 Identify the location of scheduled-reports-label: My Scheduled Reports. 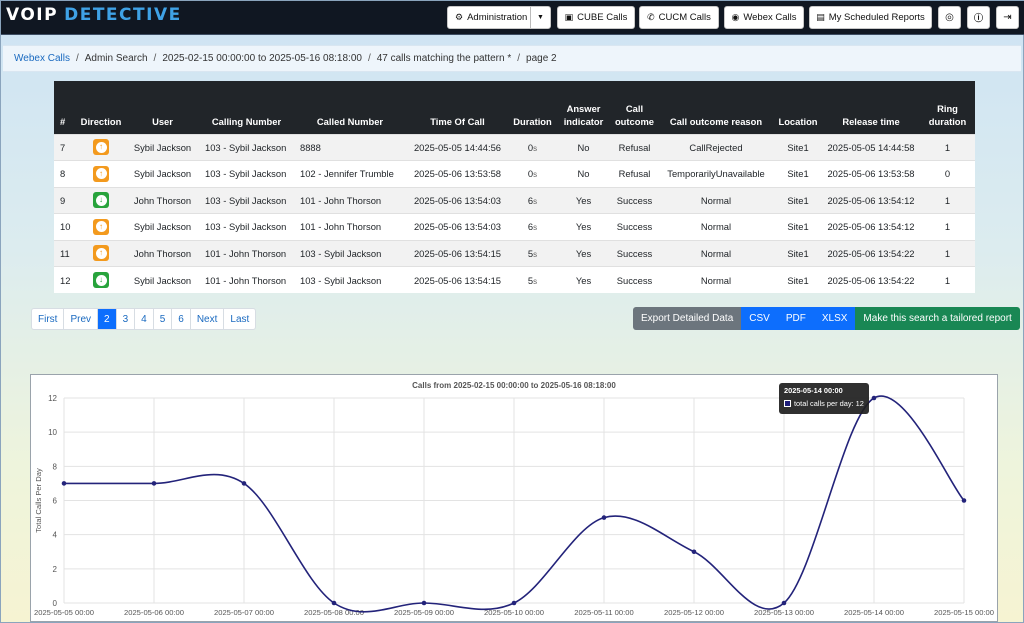
(876, 17).